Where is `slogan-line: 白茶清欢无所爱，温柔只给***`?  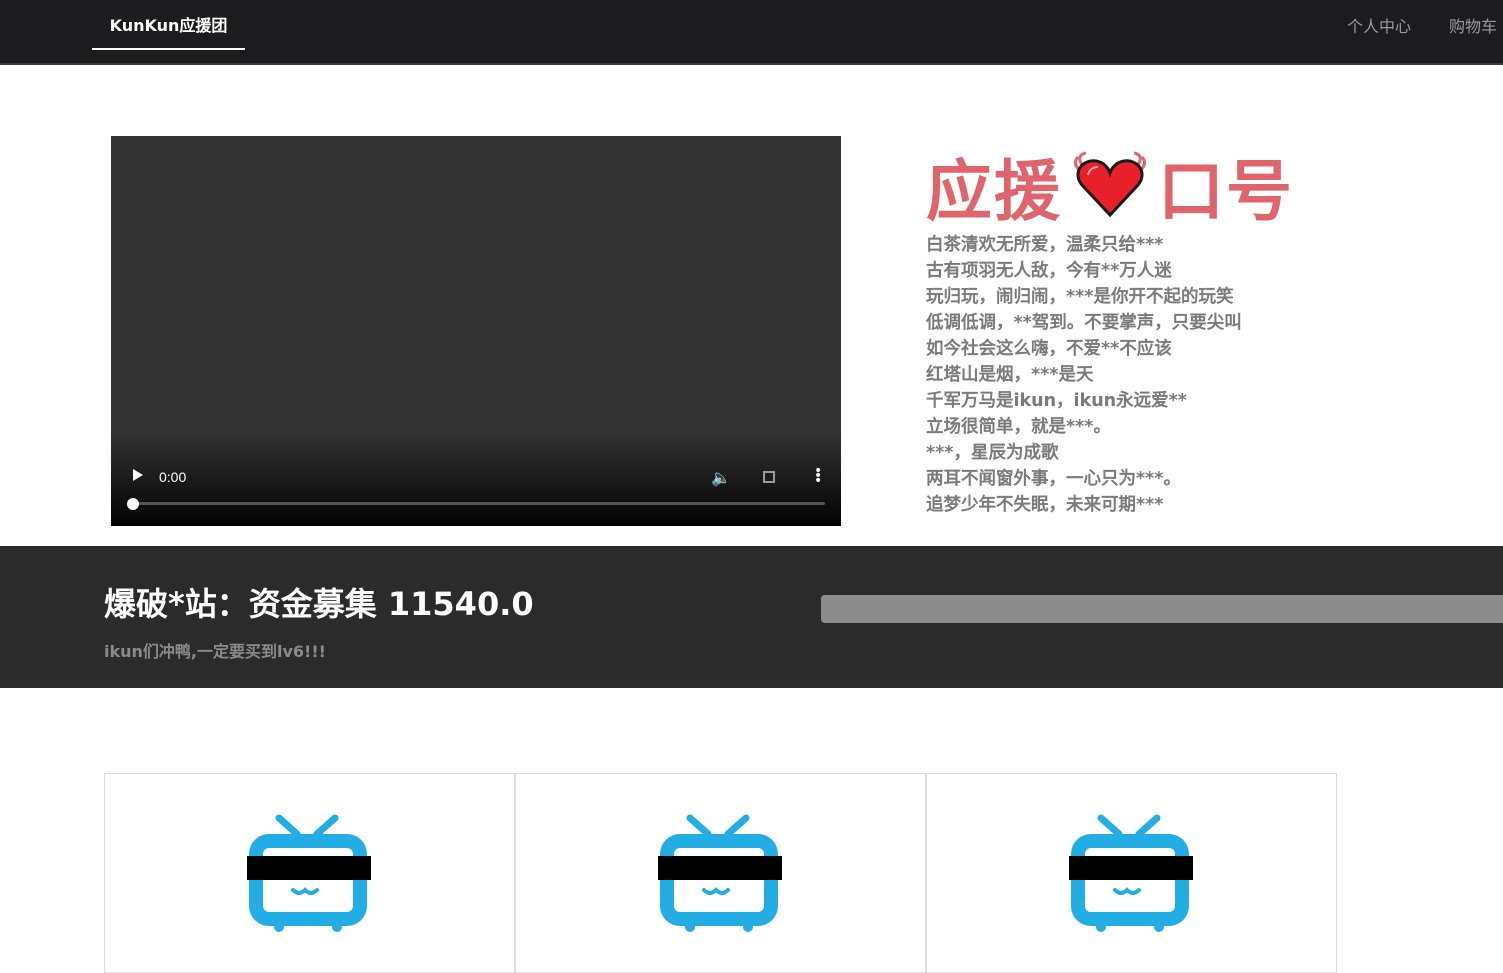
slogan-line: 白茶清欢无所爱，温柔只给*** is located at coordinates (1045, 245).